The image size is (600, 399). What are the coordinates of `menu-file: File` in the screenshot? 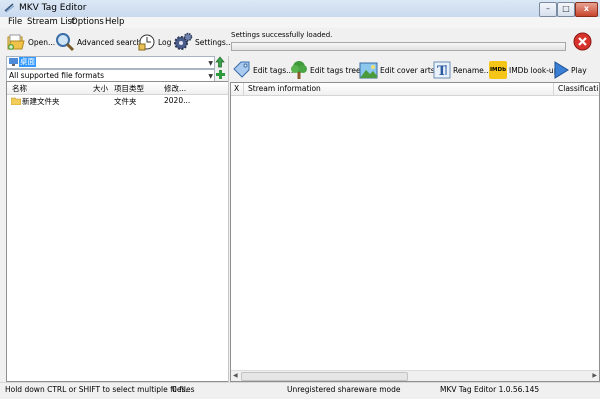 It's located at (15, 22).